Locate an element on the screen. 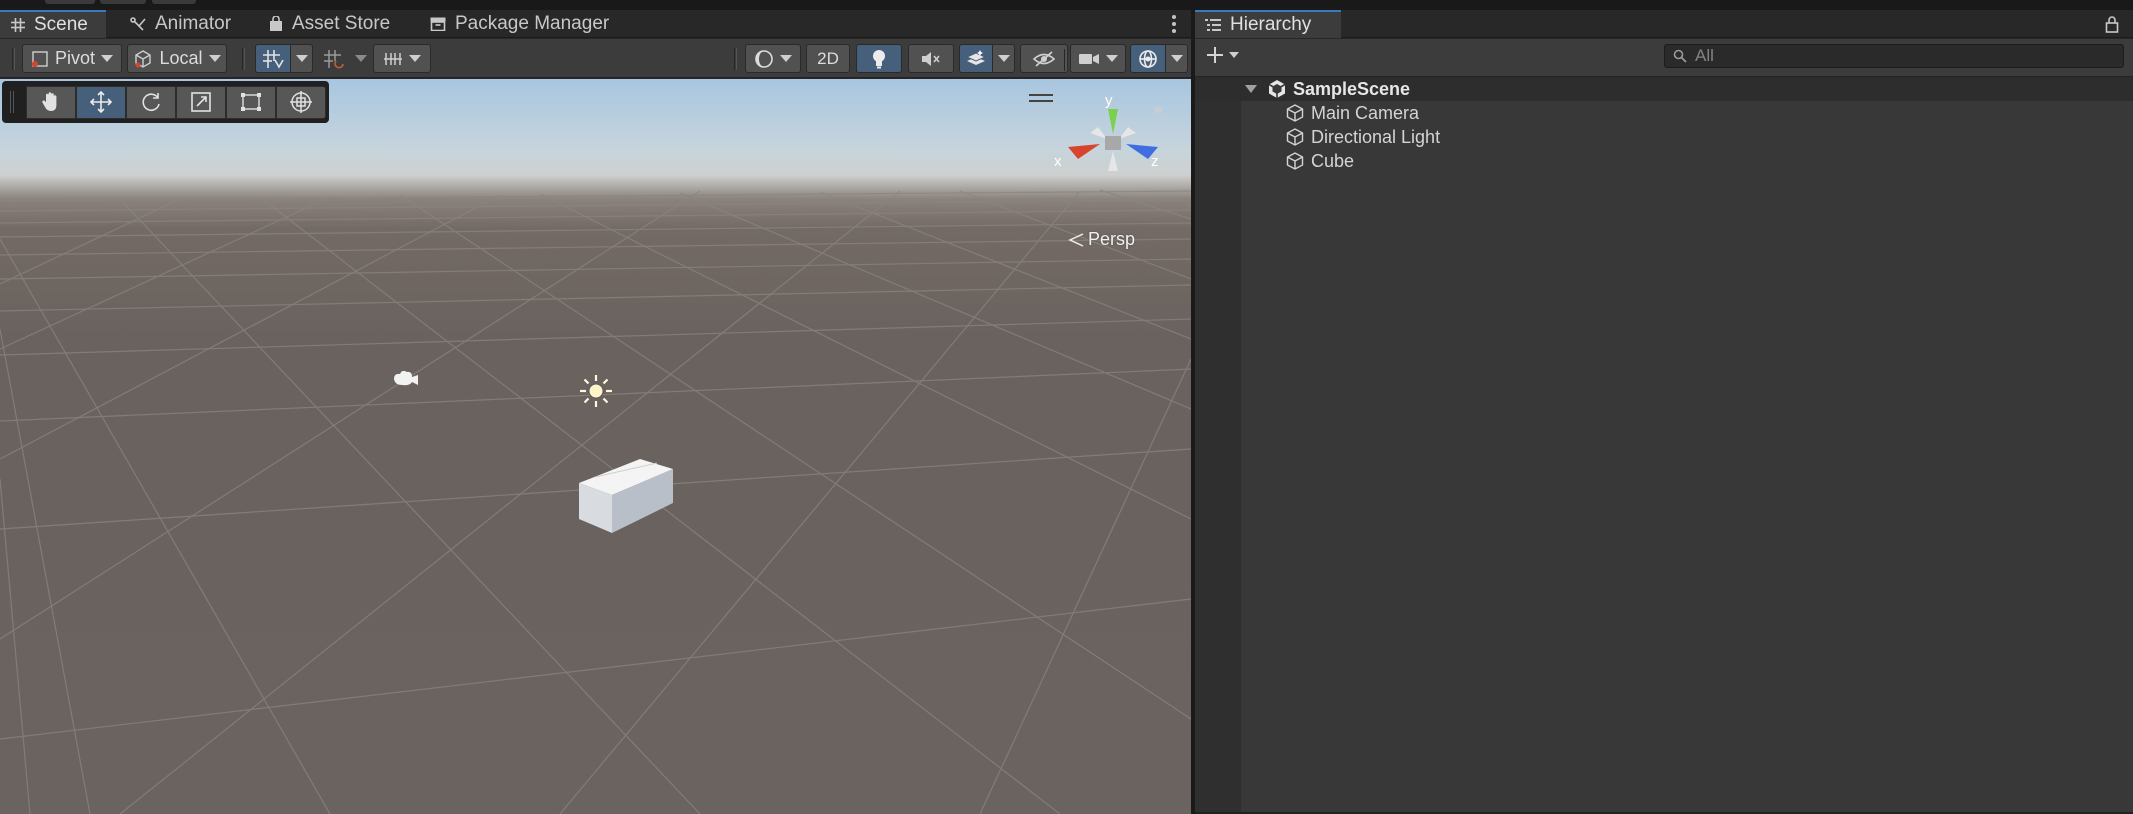  grid-snap-icon is located at coordinates (273, 59).